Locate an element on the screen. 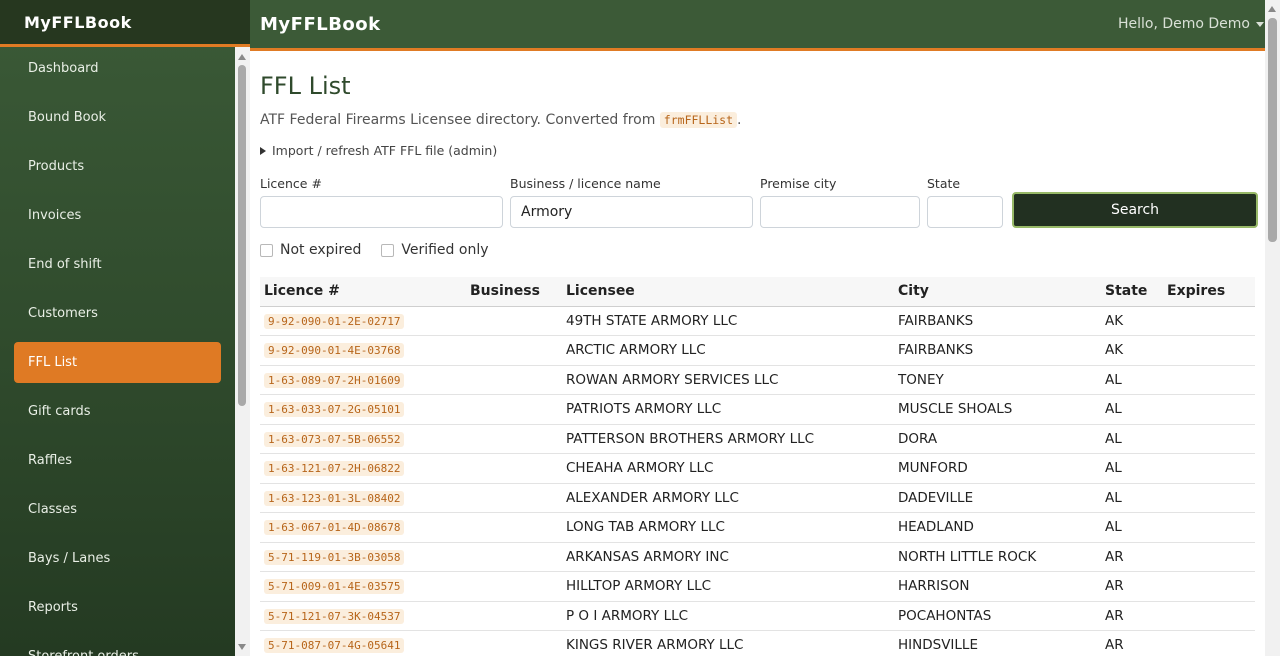 Image resolution: width=1280 pixels, height=656 pixels. verified-only-option: Verified only is located at coordinates (435, 250).